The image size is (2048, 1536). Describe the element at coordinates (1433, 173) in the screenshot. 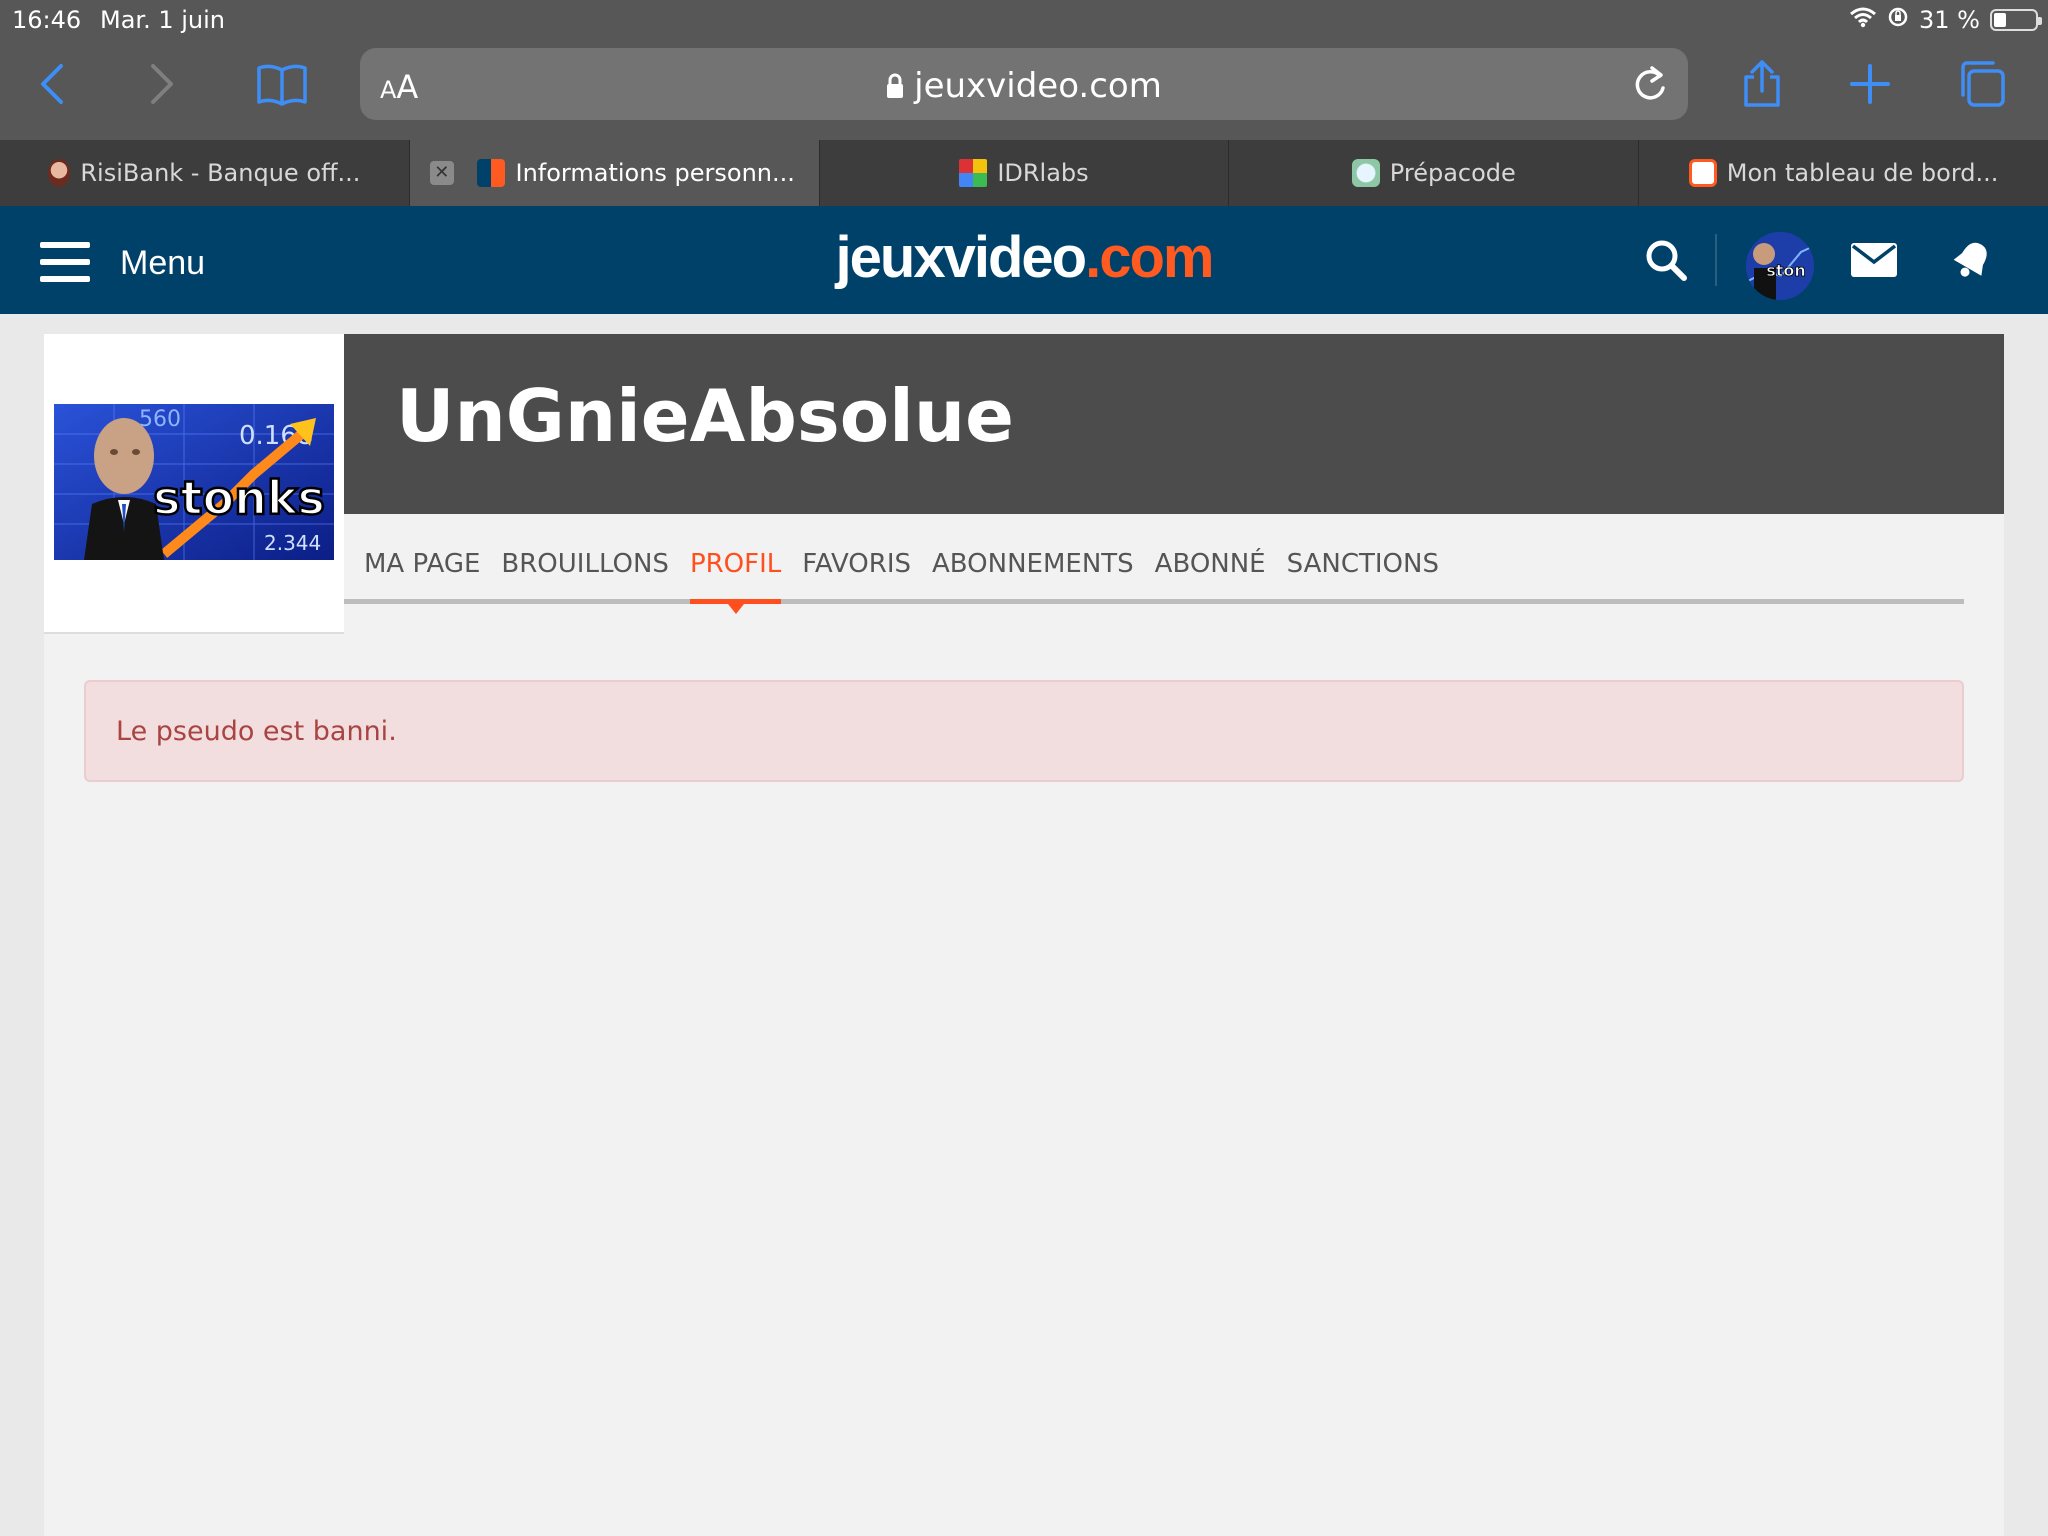

I see `tab-prepacode: Prépacode` at that location.